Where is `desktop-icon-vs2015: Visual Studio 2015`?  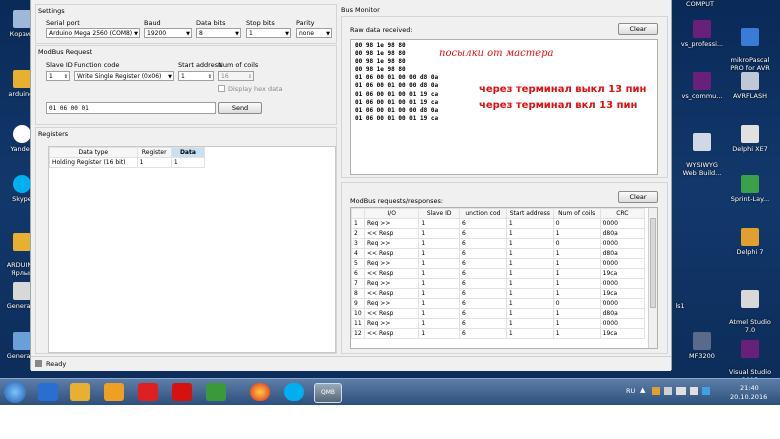
desktop-icon-vs2015: Visual Studio 2015 is located at coordinates (750, 358).